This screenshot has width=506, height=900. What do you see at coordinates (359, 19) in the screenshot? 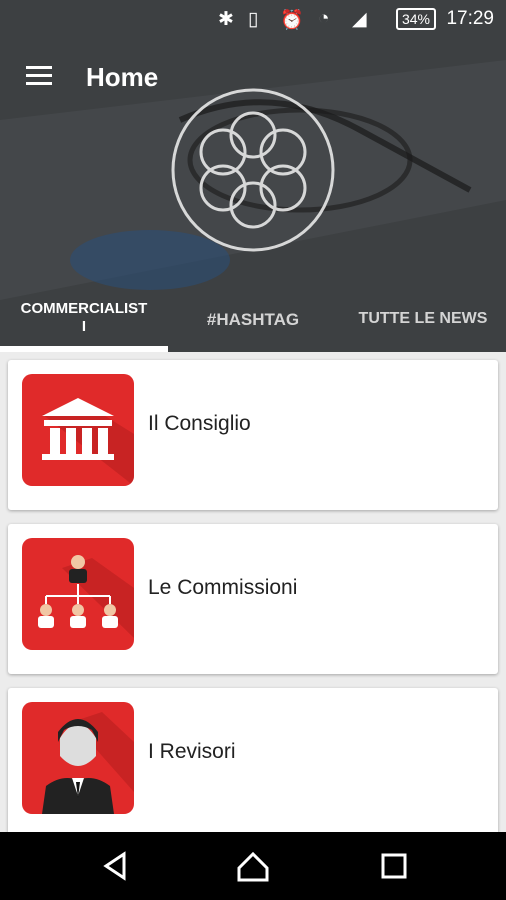
I see `signal-icon: ◢` at bounding box center [359, 19].